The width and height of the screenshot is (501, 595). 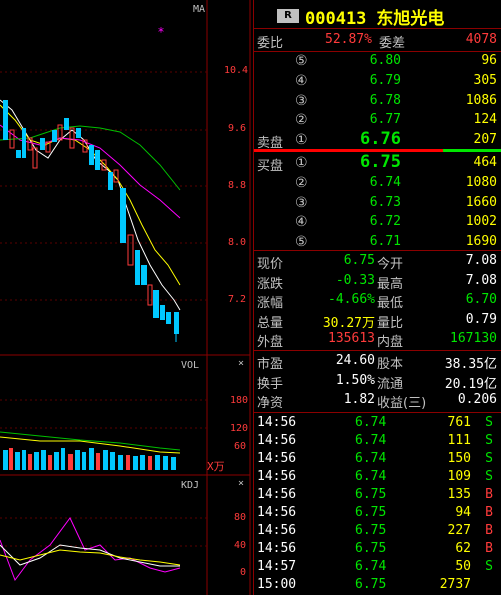 I want to click on tick-row: 15:00 6.75 2737, so click(x=377, y=585).